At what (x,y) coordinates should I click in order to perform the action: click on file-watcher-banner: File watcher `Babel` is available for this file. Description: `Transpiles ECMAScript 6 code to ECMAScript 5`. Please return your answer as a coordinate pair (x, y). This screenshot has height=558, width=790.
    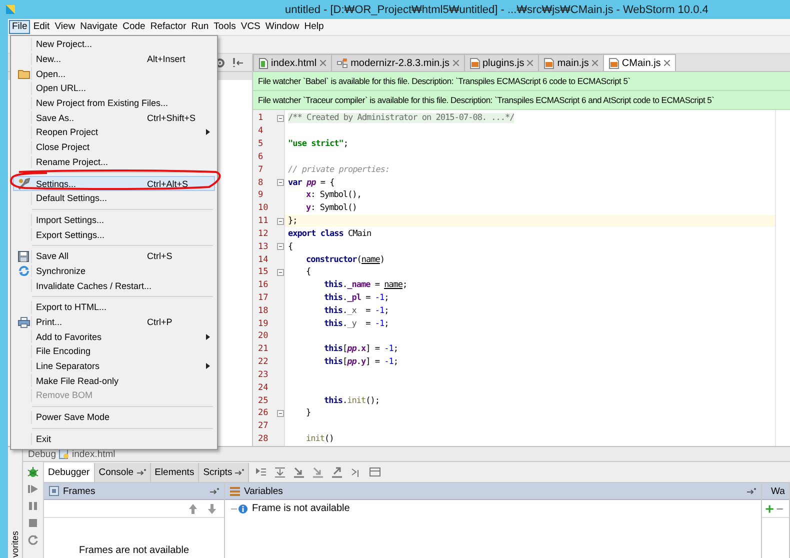
    Looking at the image, I should click on (521, 81).